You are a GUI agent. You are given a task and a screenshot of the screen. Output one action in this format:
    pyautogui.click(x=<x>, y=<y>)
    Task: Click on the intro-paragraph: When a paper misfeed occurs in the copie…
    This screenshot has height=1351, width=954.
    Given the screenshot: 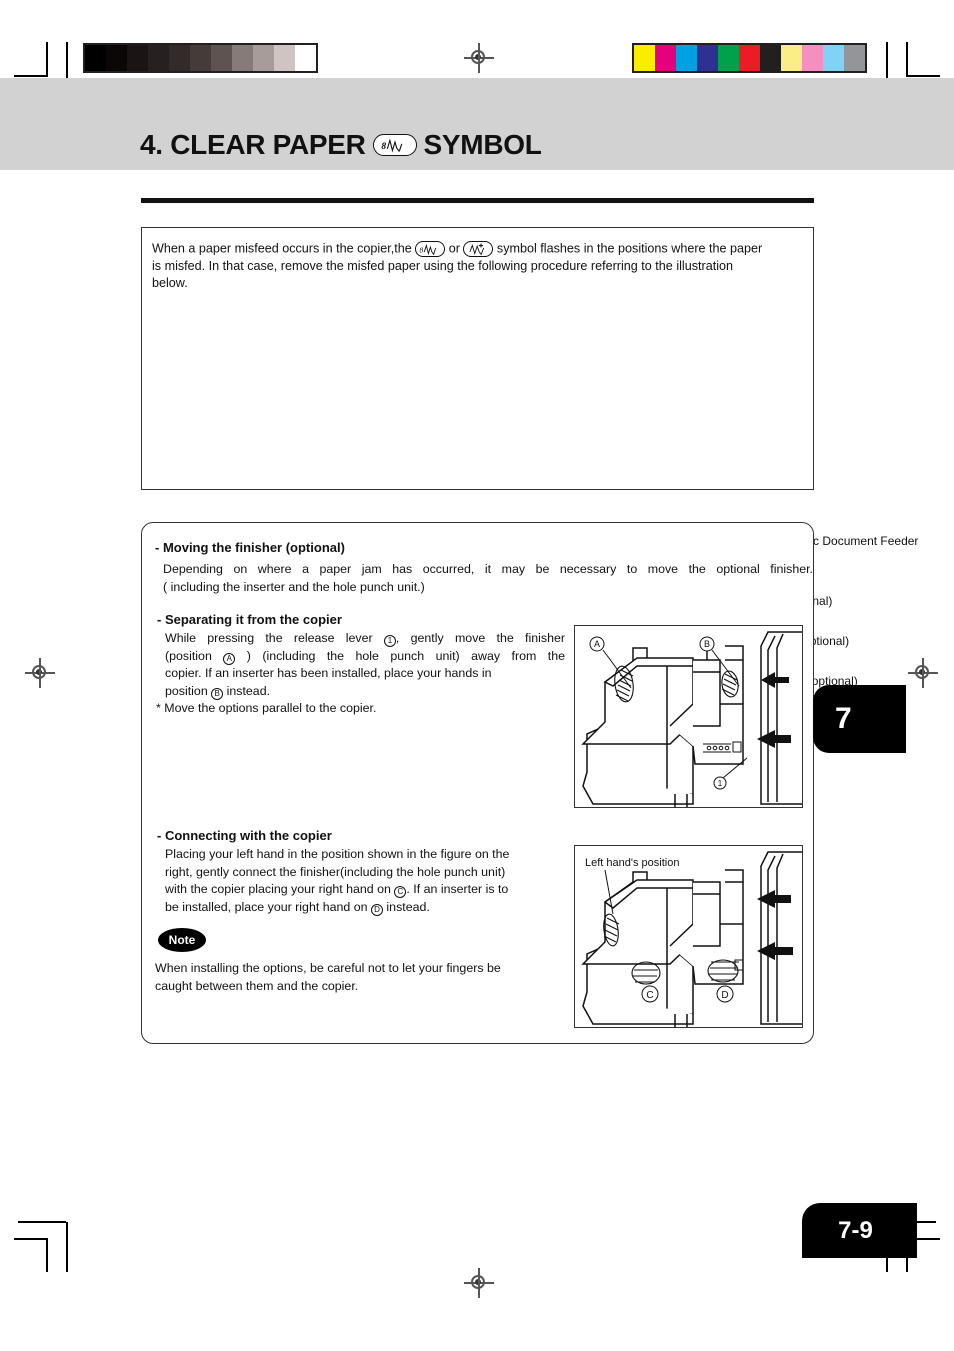 What is the action you would take?
    pyautogui.click(x=479, y=265)
    